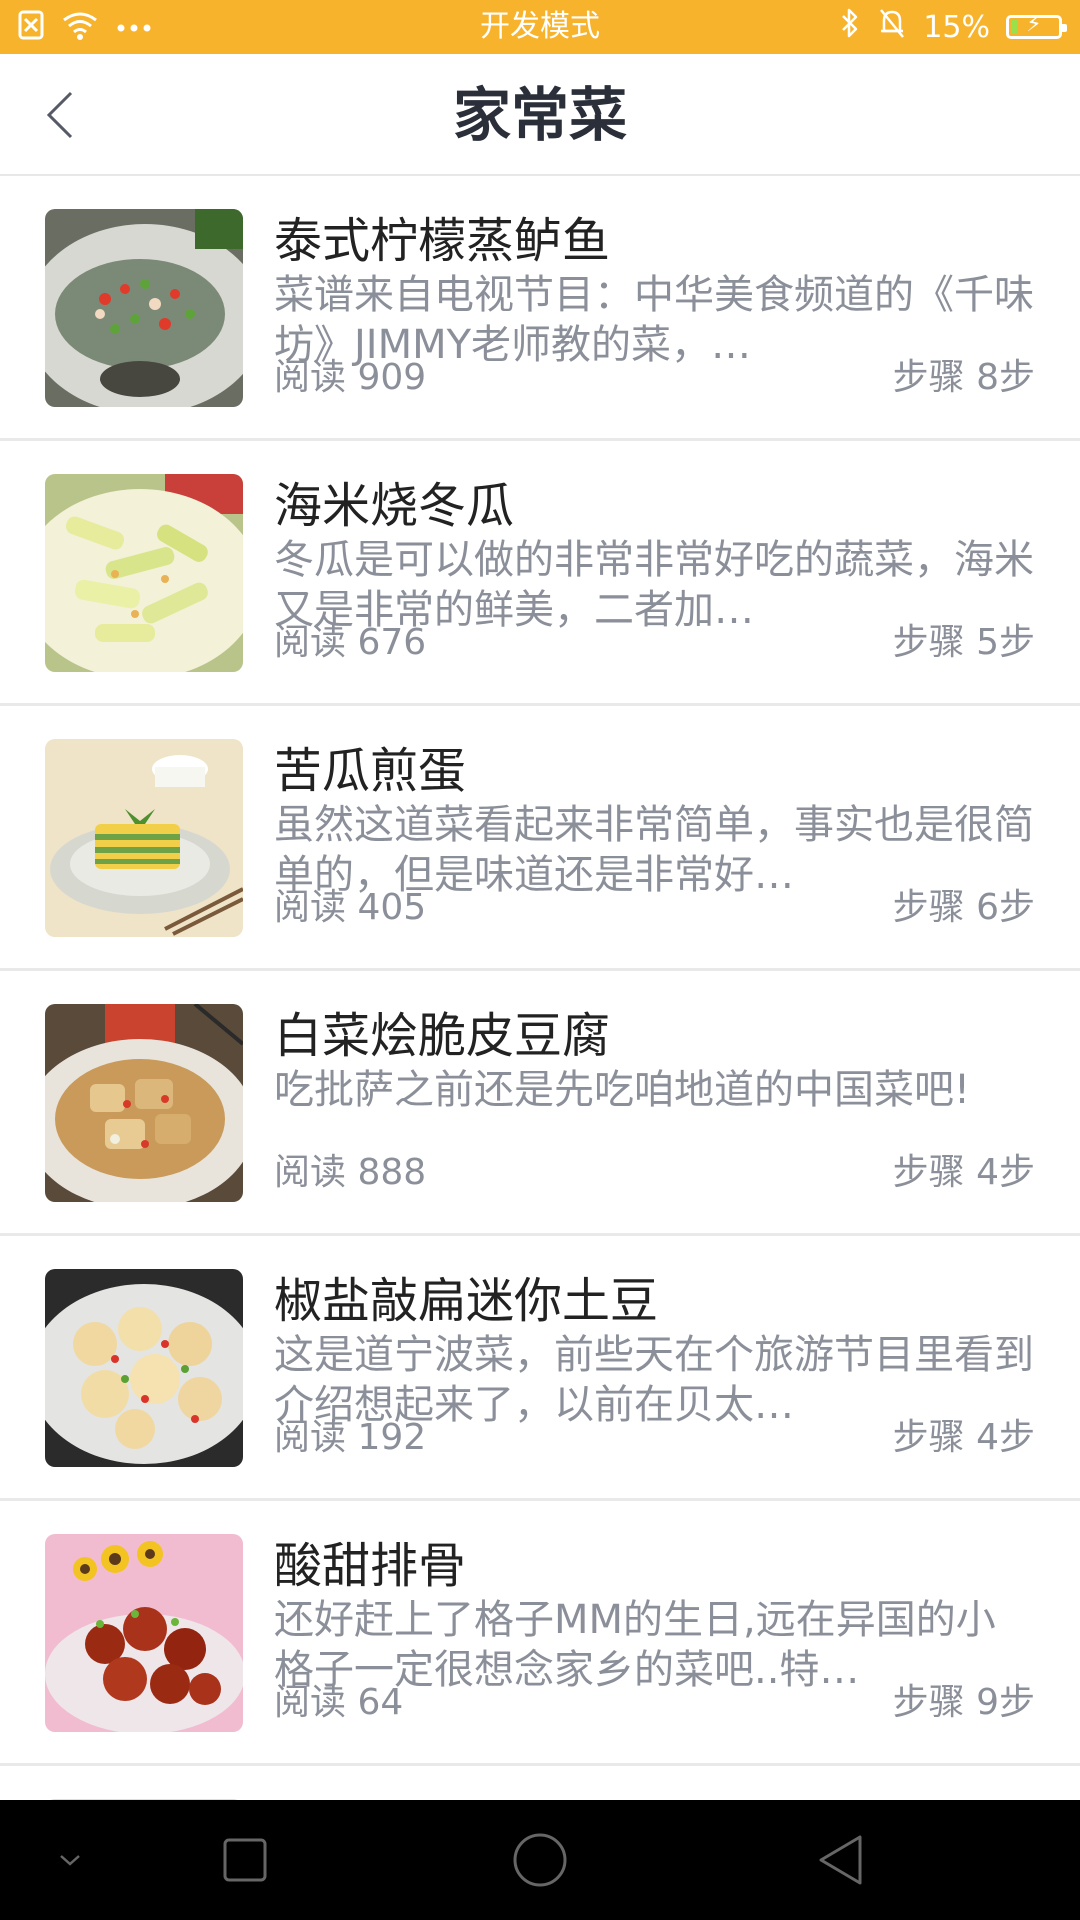 The width and height of the screenshot is (1080, 1920). Describe the element at coordinates (466, 1301) in the screenshot. I see `recipe-title: 椒盐敲扁迷你土豆` at that location.